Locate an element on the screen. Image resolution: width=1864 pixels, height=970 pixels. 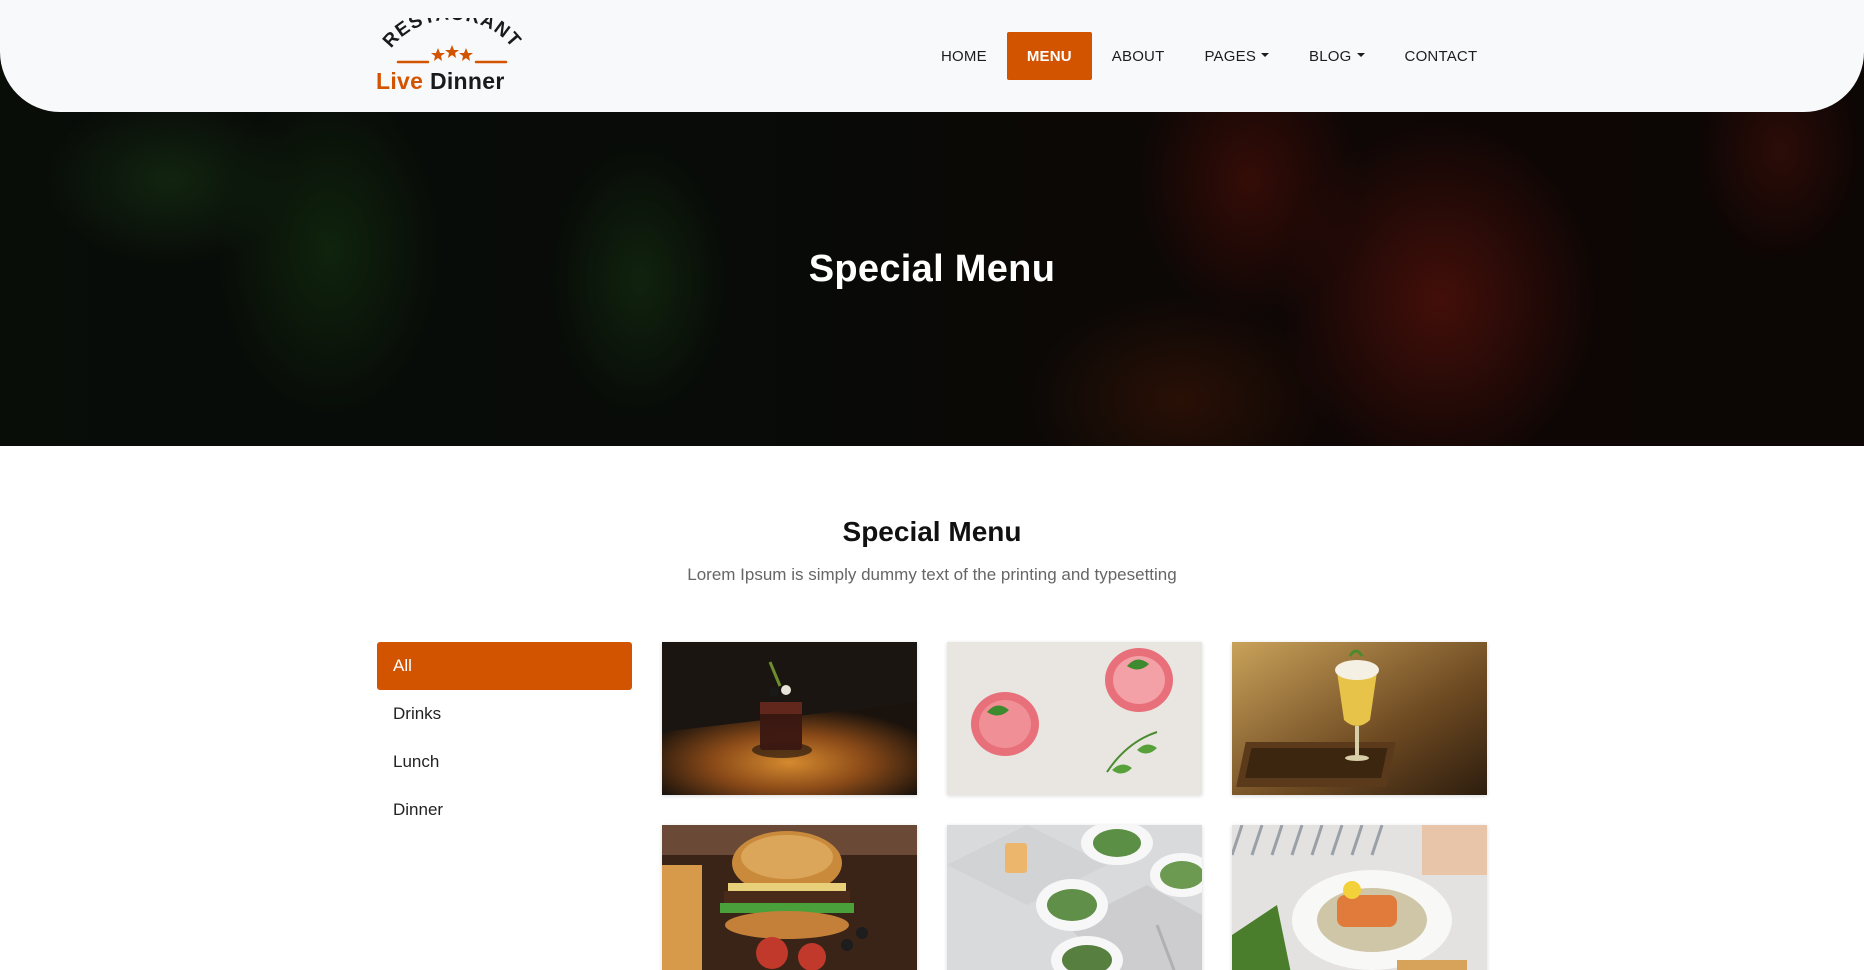
nav-pages-dropdown: PAGES is located at coordinates (1236, 56).